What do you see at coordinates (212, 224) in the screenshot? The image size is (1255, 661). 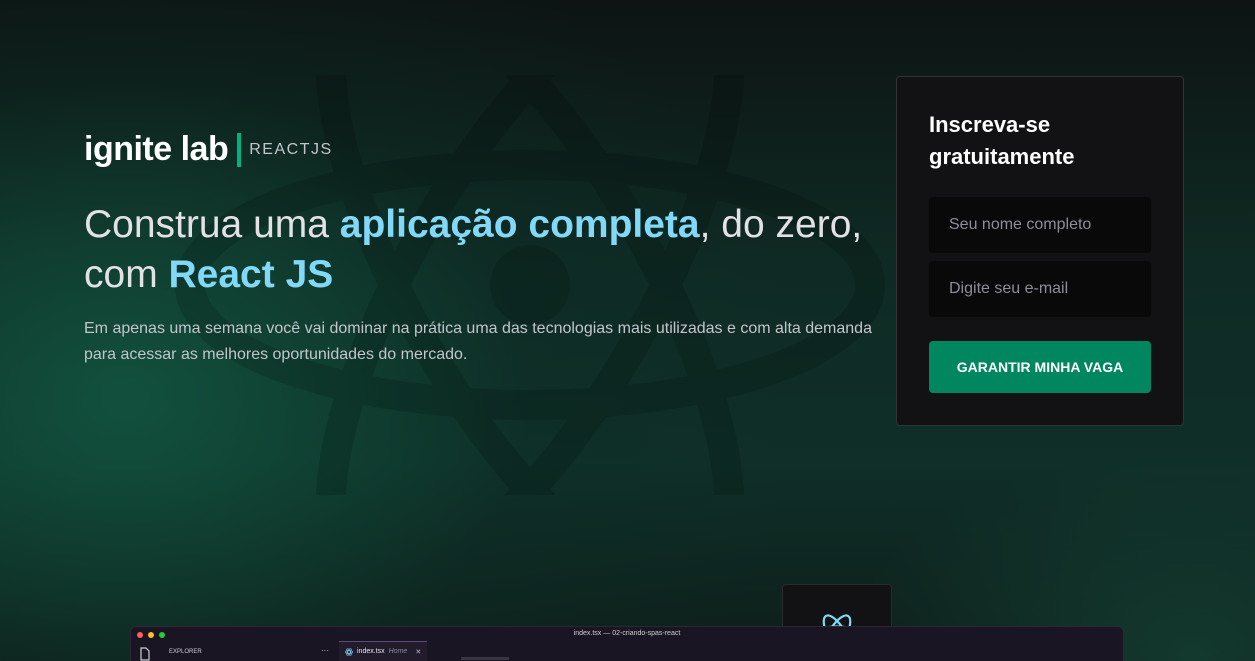 I see `headline-text-1: Construa uma` at bounding box center [212, 224].